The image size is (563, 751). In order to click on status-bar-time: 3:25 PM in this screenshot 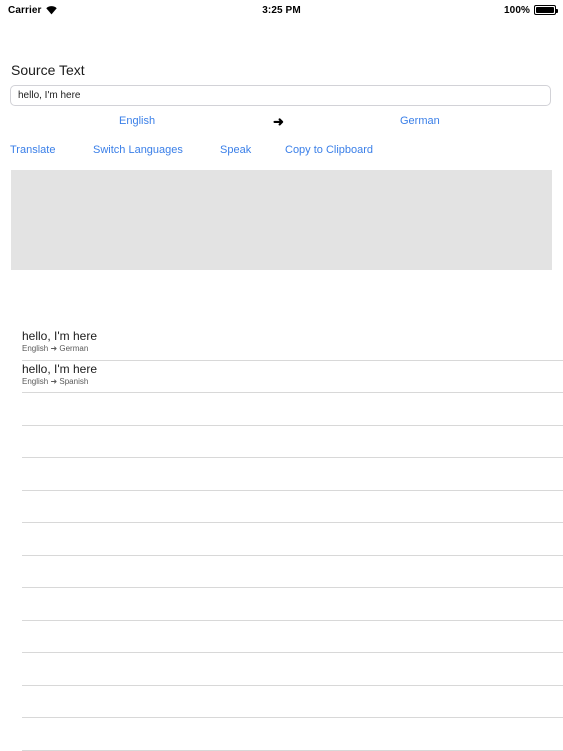, I will do `click(281, 10)`.